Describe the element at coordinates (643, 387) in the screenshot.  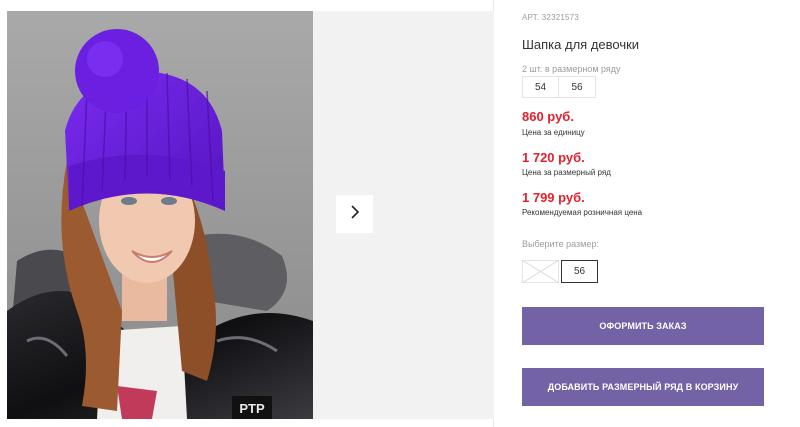
I see `add-size-row-to-cart-button: ДОБАВИТЬ РАЗМЕРНЫЙ РЯД В КОРЗИНУ` at that location.